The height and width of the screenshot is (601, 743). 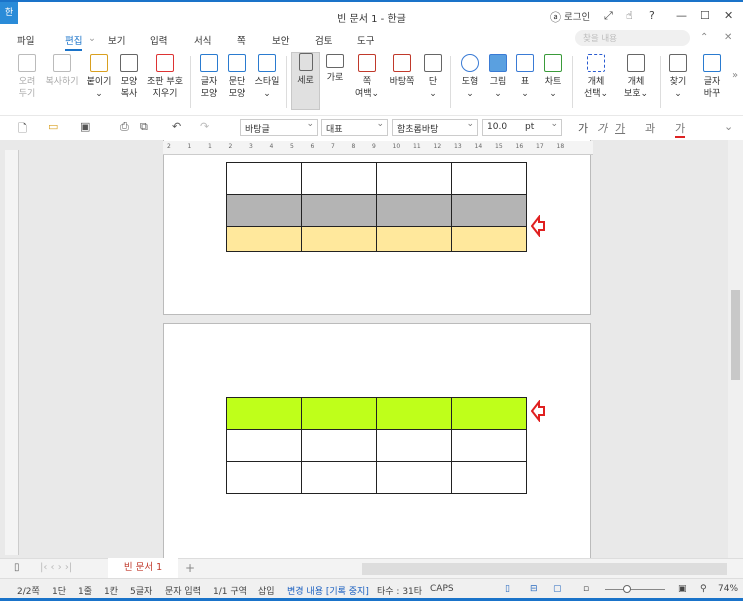 What do you see at coordinates (629, 15) in the screenshot?
I see `touch-icon: ☝` at bounding box center [629, 15].